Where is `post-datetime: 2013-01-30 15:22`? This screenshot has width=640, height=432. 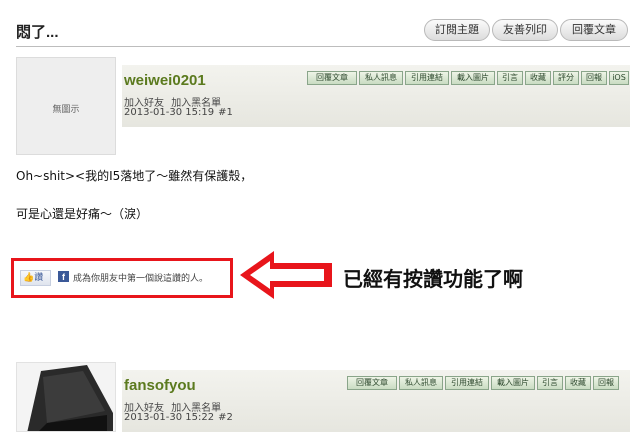 post-datetime: 2013-01-30 15:22 is located at coordinates (169, 417).